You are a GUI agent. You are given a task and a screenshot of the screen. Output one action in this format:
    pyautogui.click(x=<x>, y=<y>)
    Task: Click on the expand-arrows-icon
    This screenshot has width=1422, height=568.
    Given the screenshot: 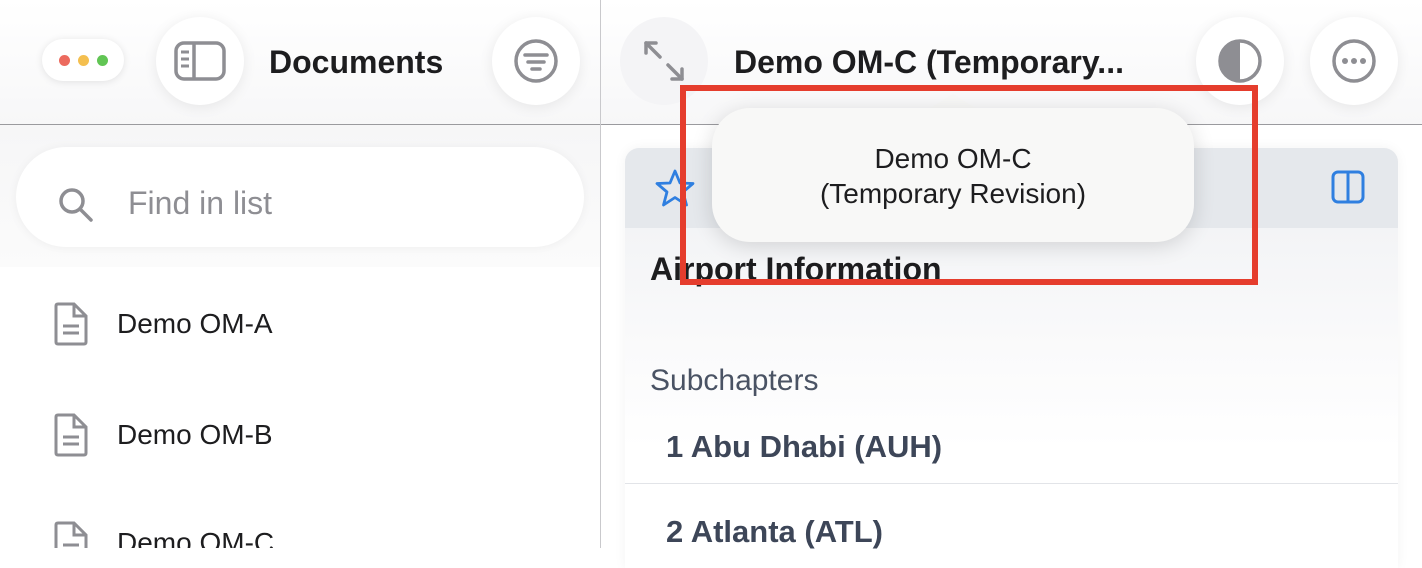 What is the action you would take?
    pyautogui.click(x=664, y=61)
    